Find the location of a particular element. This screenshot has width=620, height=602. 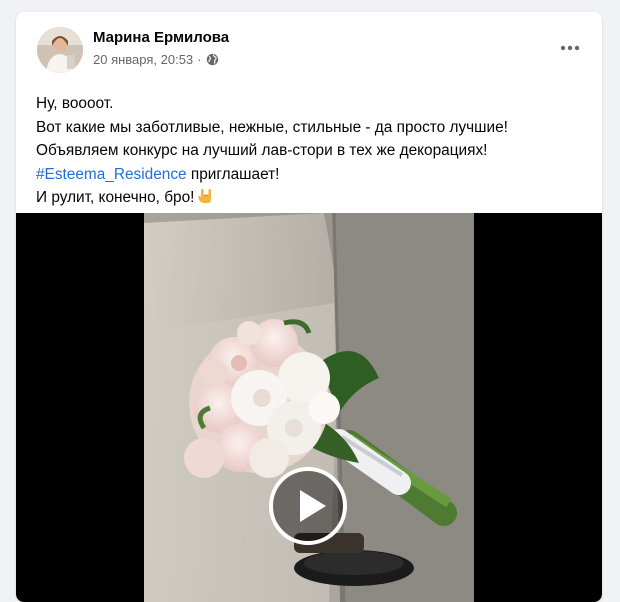

play-button is located at coordinates (308, 506).